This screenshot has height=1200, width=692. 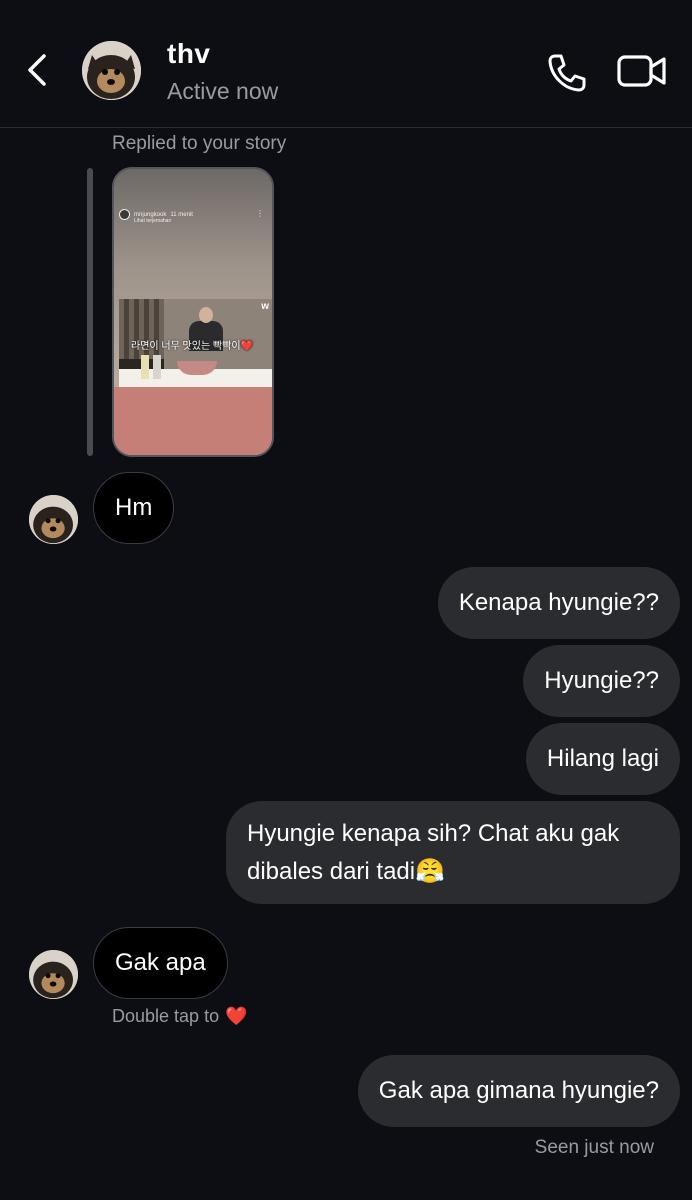 What do you see at coordinates (558, 603) in the screenshot?
I see `message-bubble-outgoing: Kenapa hyungie??` at bounding box center [558, 603].